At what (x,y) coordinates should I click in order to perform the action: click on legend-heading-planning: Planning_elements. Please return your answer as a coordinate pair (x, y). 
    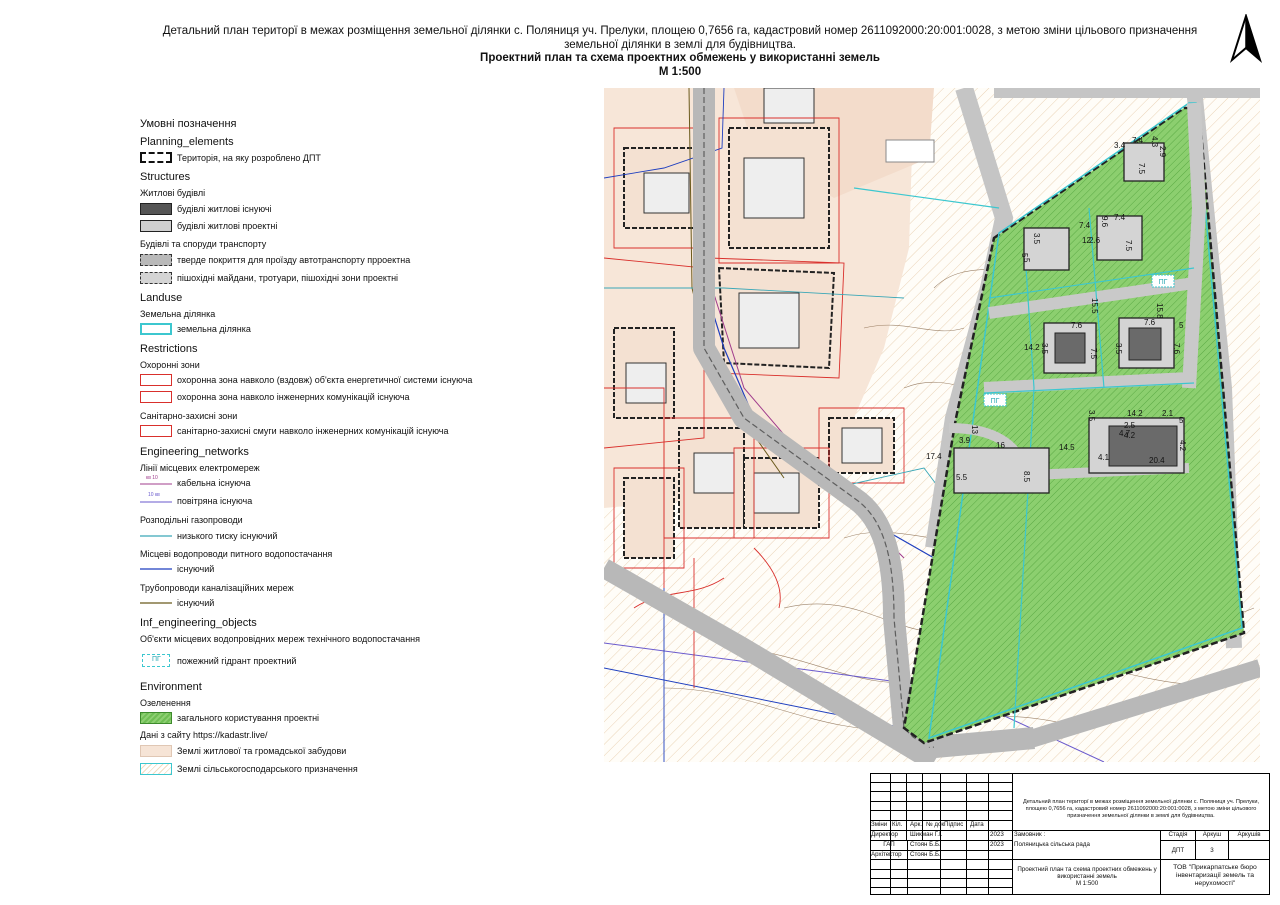
    Looking at the image, I should click on (187, 142).